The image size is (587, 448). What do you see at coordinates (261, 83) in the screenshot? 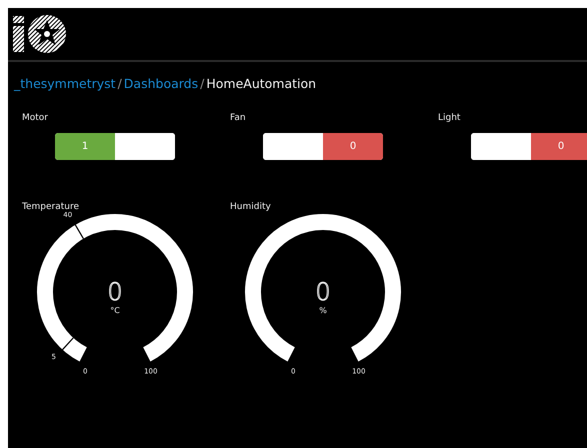
I see `breadcrumb-current: HomeAutomation` at bounding box center [261, 83].